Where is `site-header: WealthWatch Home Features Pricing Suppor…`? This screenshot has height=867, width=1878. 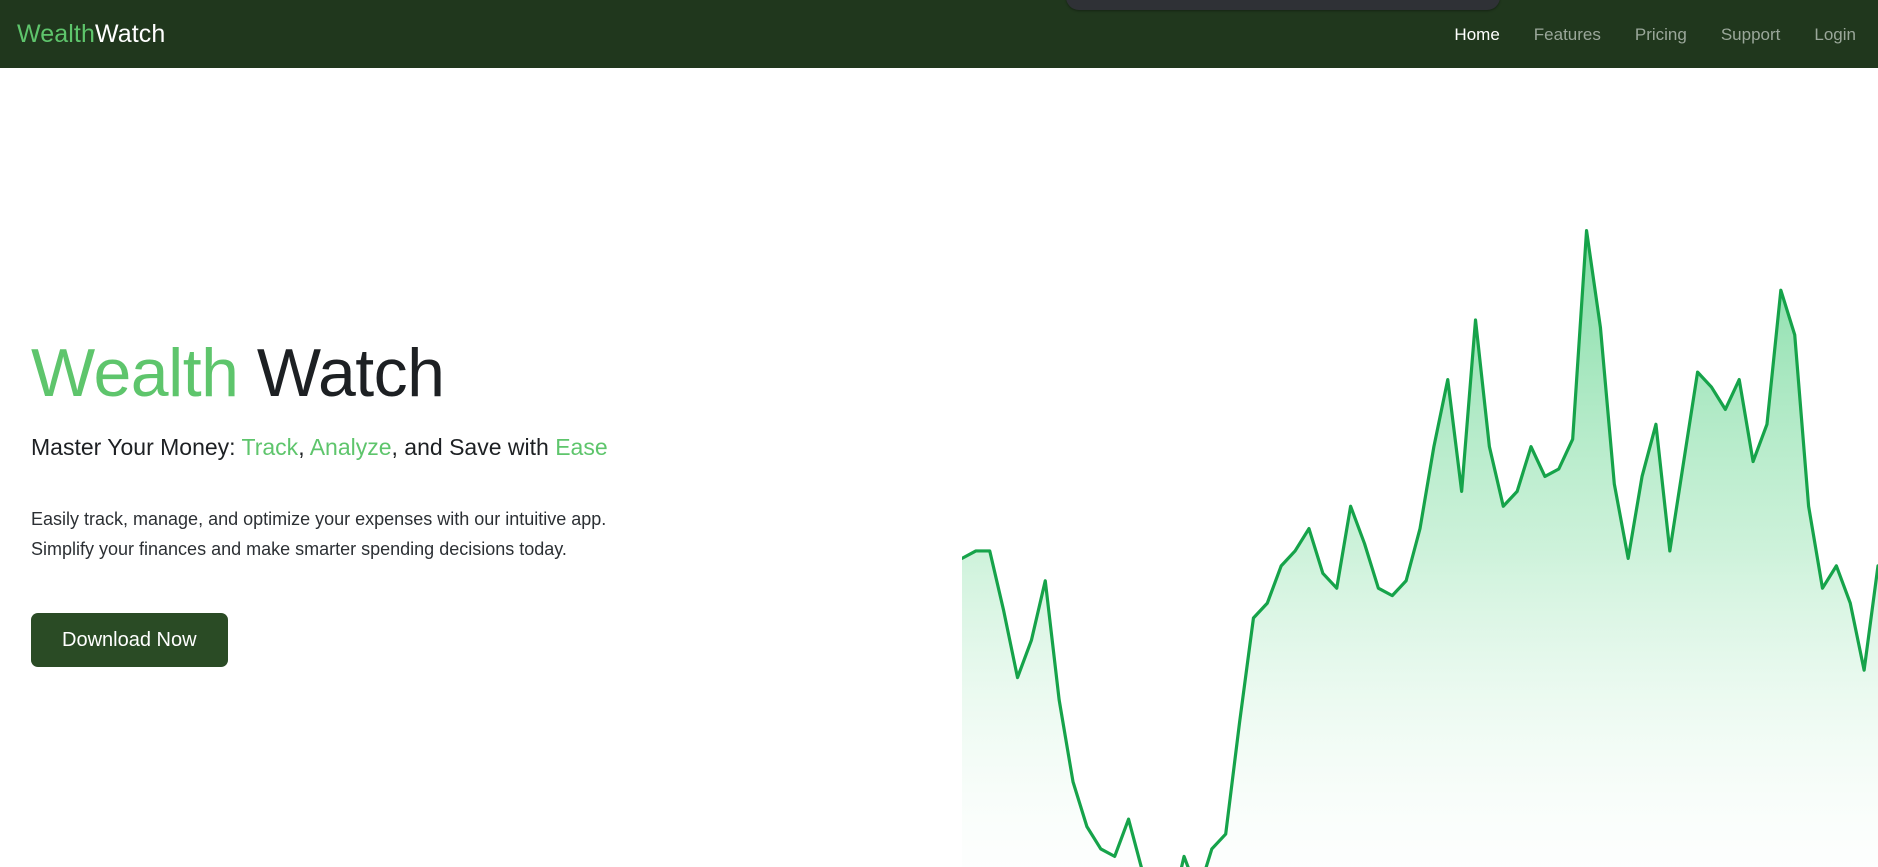 site-header: WealthWatch Home Features Pricing Suppor… is located at coordinates (939, 34).